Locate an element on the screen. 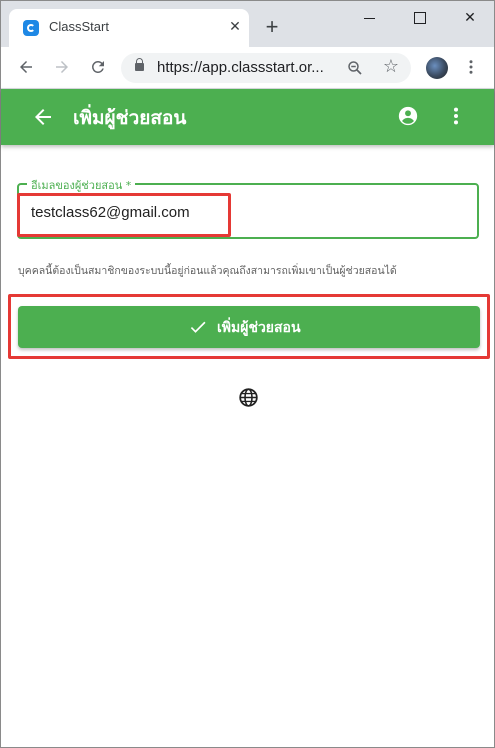 The width and height of the screenshot is (495, 748). profile-avatar is located at coordinates (437, 68).